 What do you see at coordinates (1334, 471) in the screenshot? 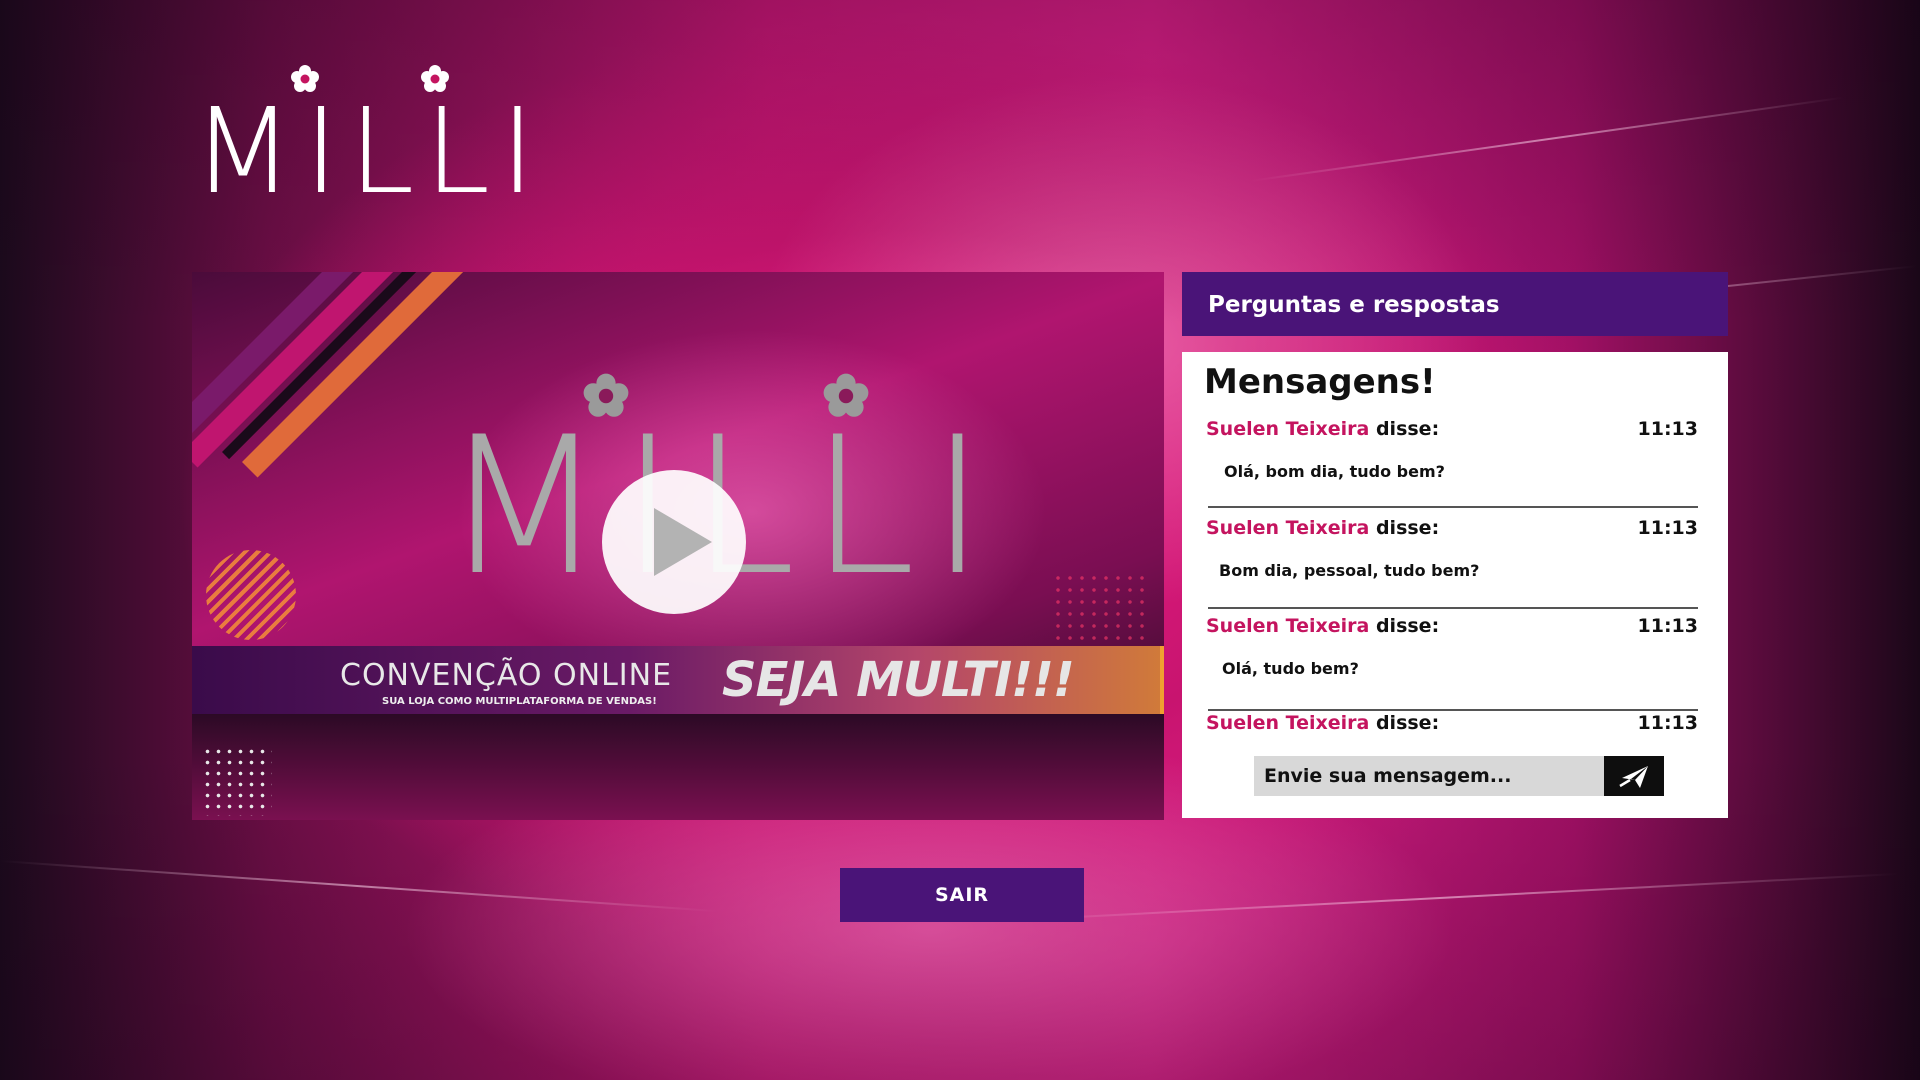
I see `message-text: Olá, bom dia, tudo bem?` at bounding box center [1334, 471].